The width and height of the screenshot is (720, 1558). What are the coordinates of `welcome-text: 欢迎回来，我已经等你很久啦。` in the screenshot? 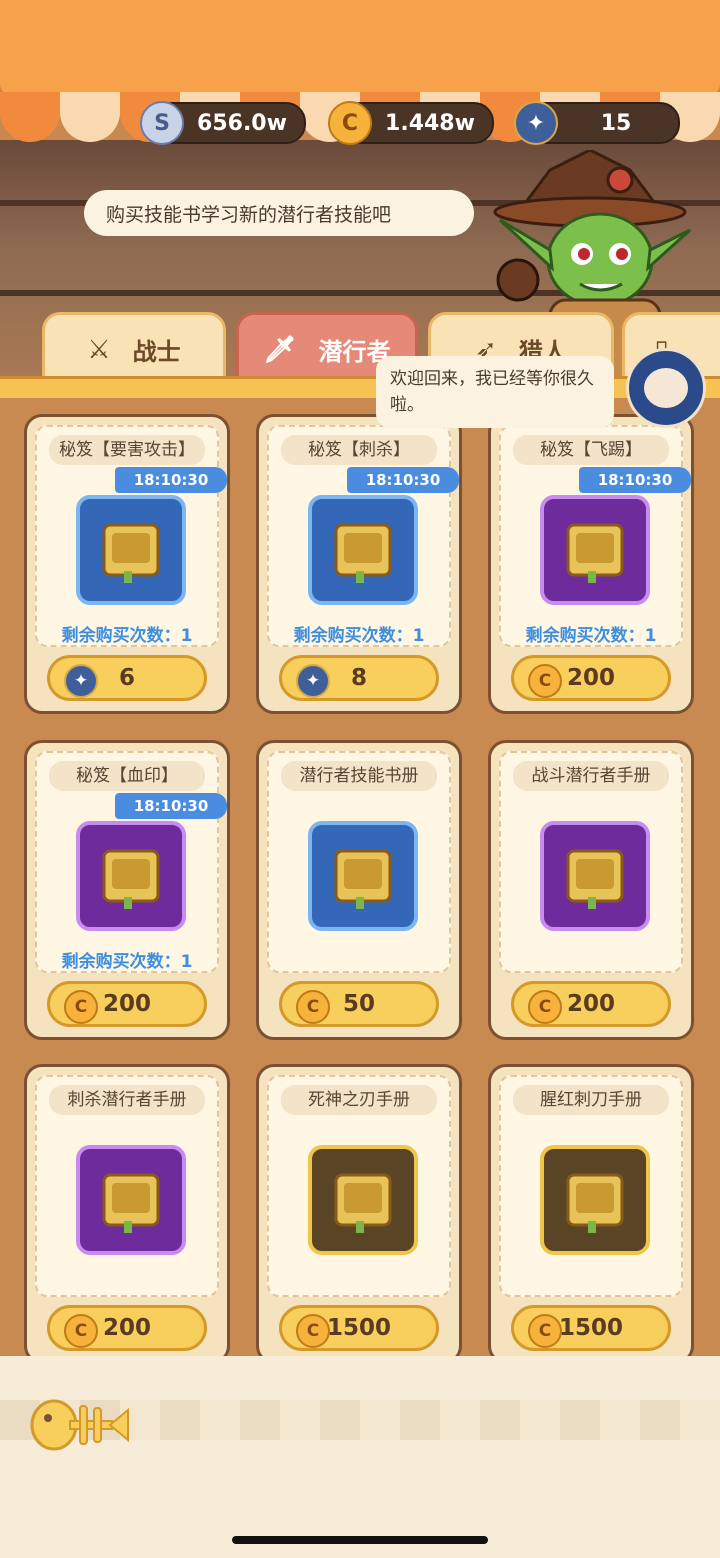 It's located at (492, 392).